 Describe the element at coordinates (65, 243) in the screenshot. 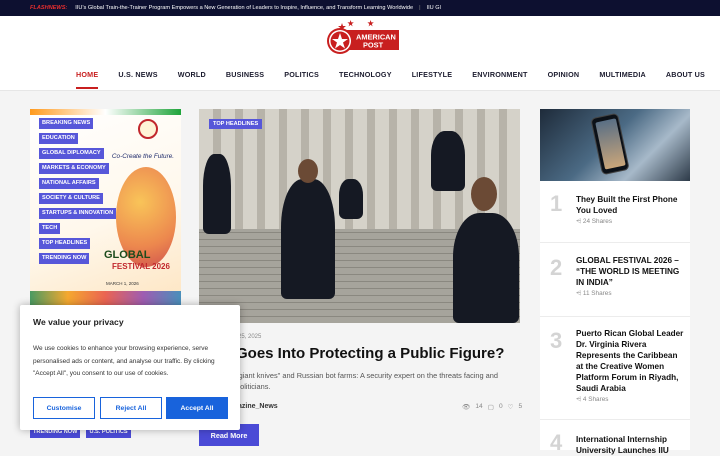

I see `category-tag: TOP HEADLINES` at that location.